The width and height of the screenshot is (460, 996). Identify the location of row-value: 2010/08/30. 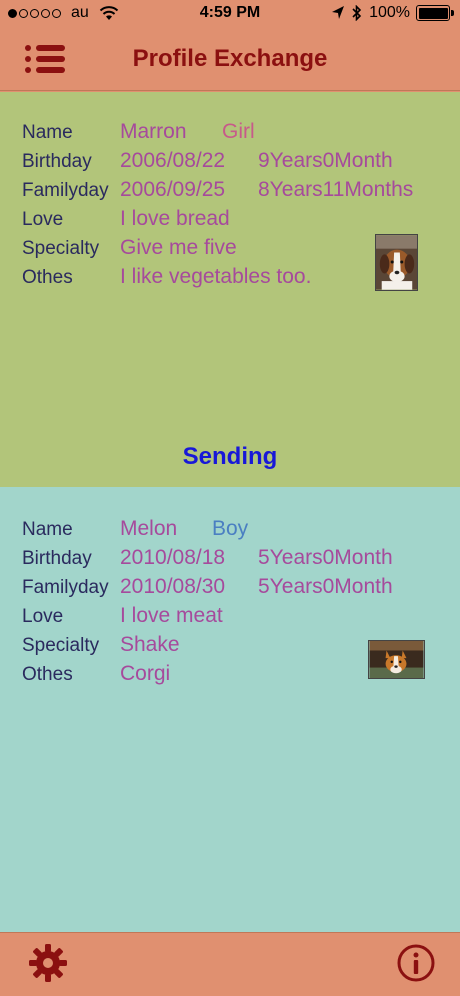
(173, 586).